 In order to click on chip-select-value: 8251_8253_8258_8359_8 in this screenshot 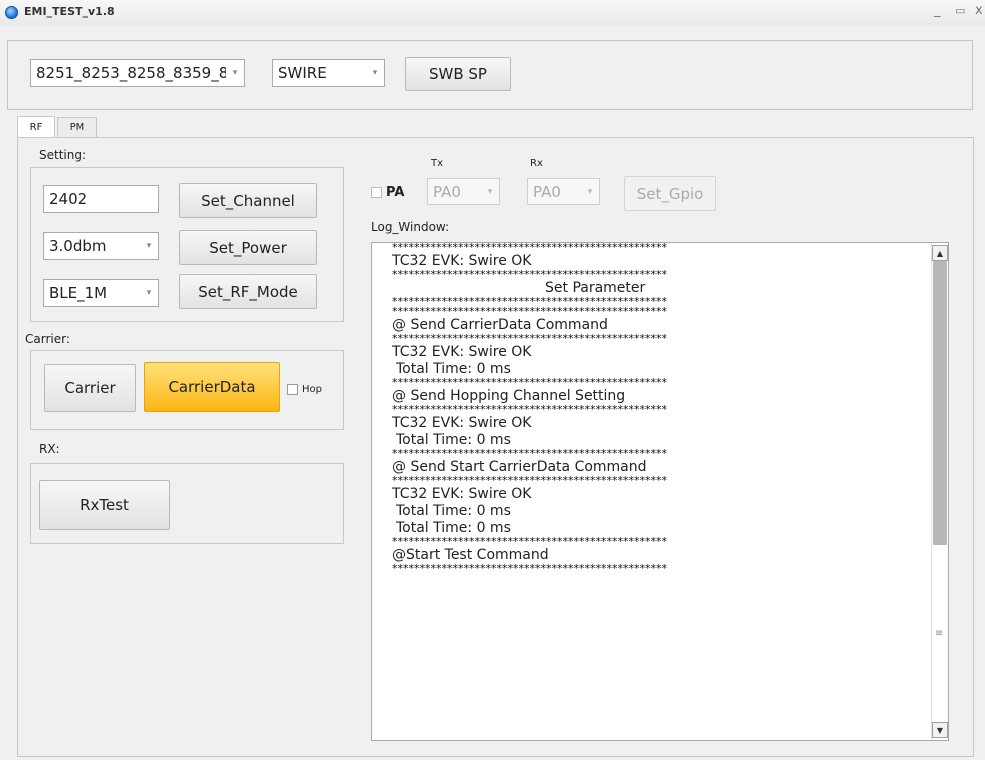, I will do `click(131, 73)`.